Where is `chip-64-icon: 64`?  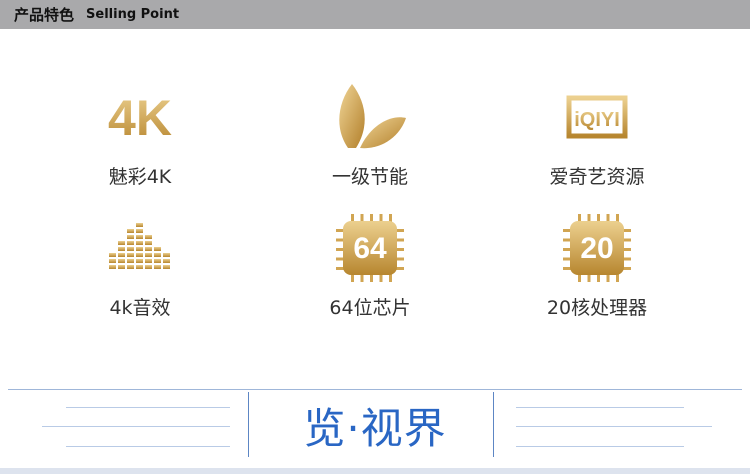 chip-64-icon: 64 is located at coordinates (370, 248).